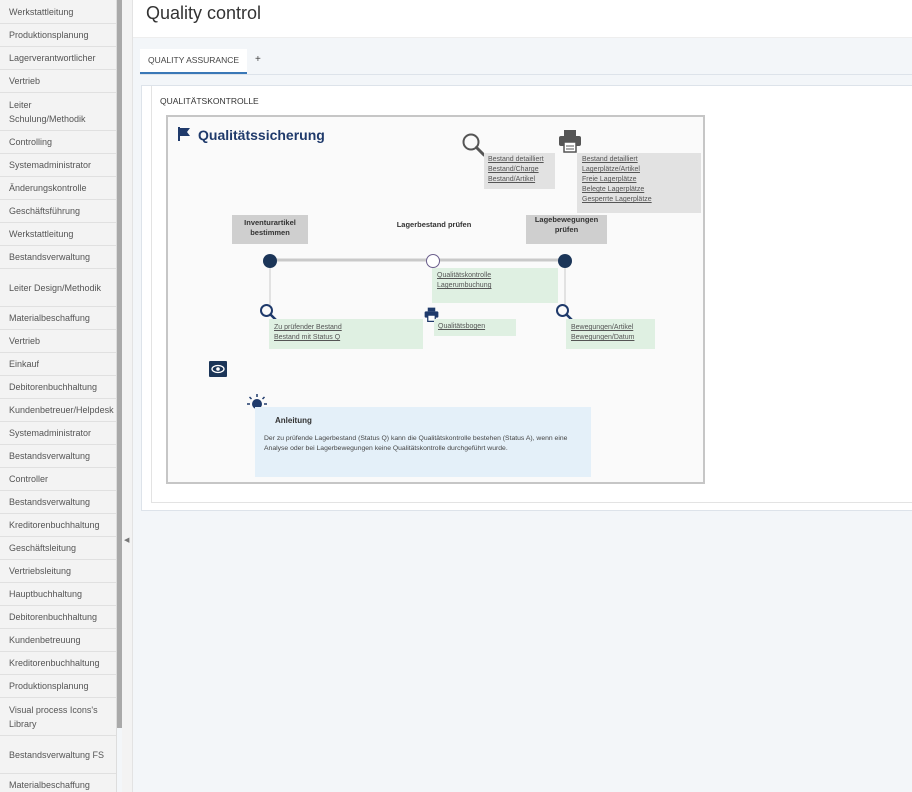 The height and width of the screenshot is (792, 912). Describe the element at coordinates (58, 188) in the screenshot. I see `sidebar-item: Änderungskontrolle` at that location.